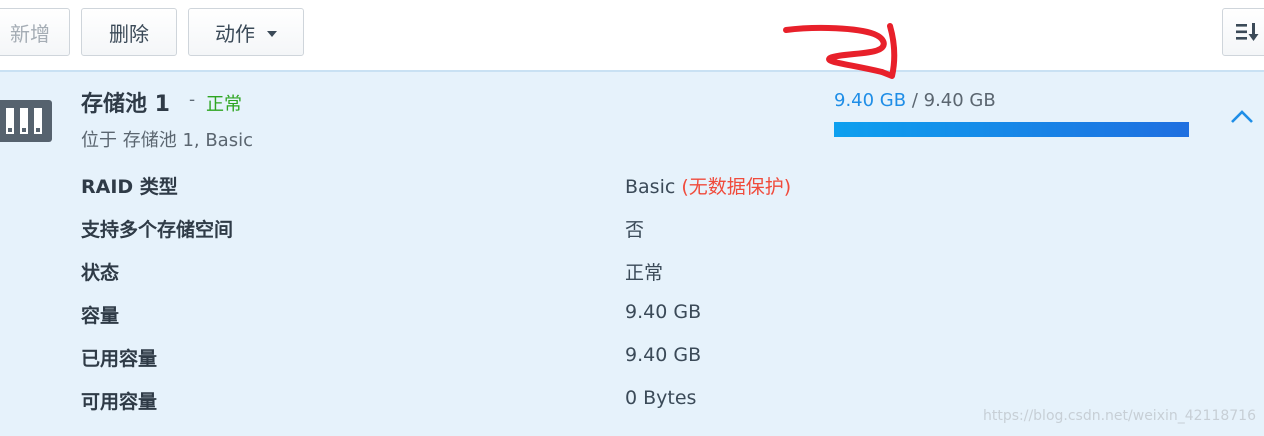  What do you see at coordinates (167, 140) in the screenshot?
I see `pool-subtitle: 位于 存储池 1, Basic` at bounding box center [167, 140].